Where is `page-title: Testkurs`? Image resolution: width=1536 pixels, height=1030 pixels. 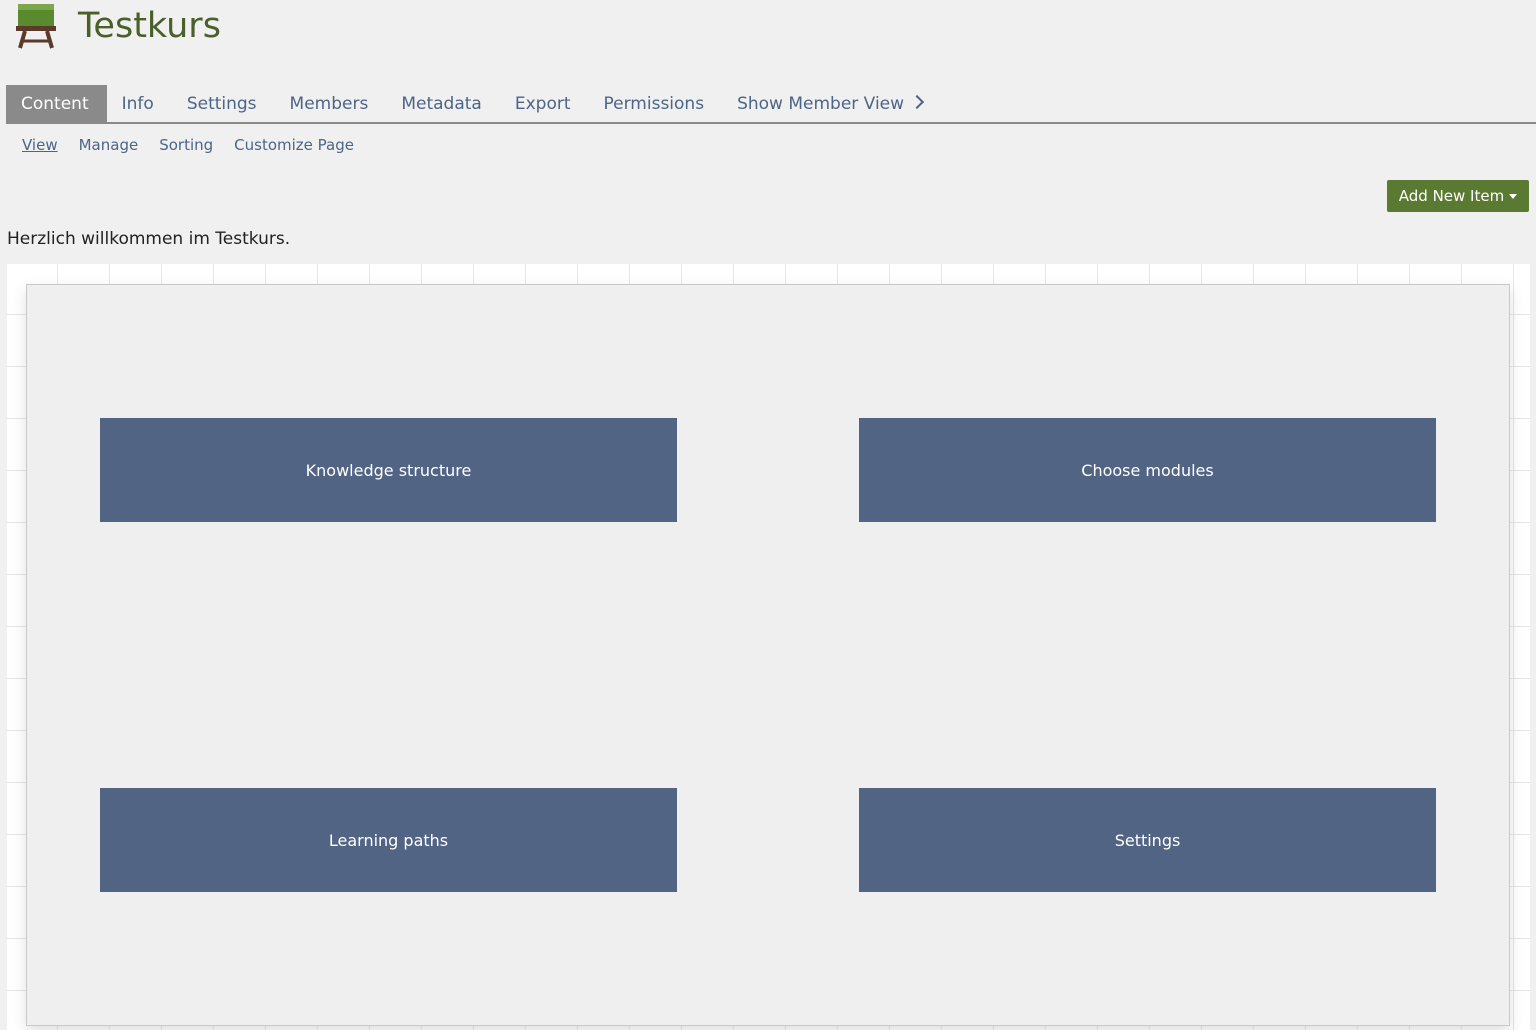
page-title: Testkurs is located at coordinates (149, 26).